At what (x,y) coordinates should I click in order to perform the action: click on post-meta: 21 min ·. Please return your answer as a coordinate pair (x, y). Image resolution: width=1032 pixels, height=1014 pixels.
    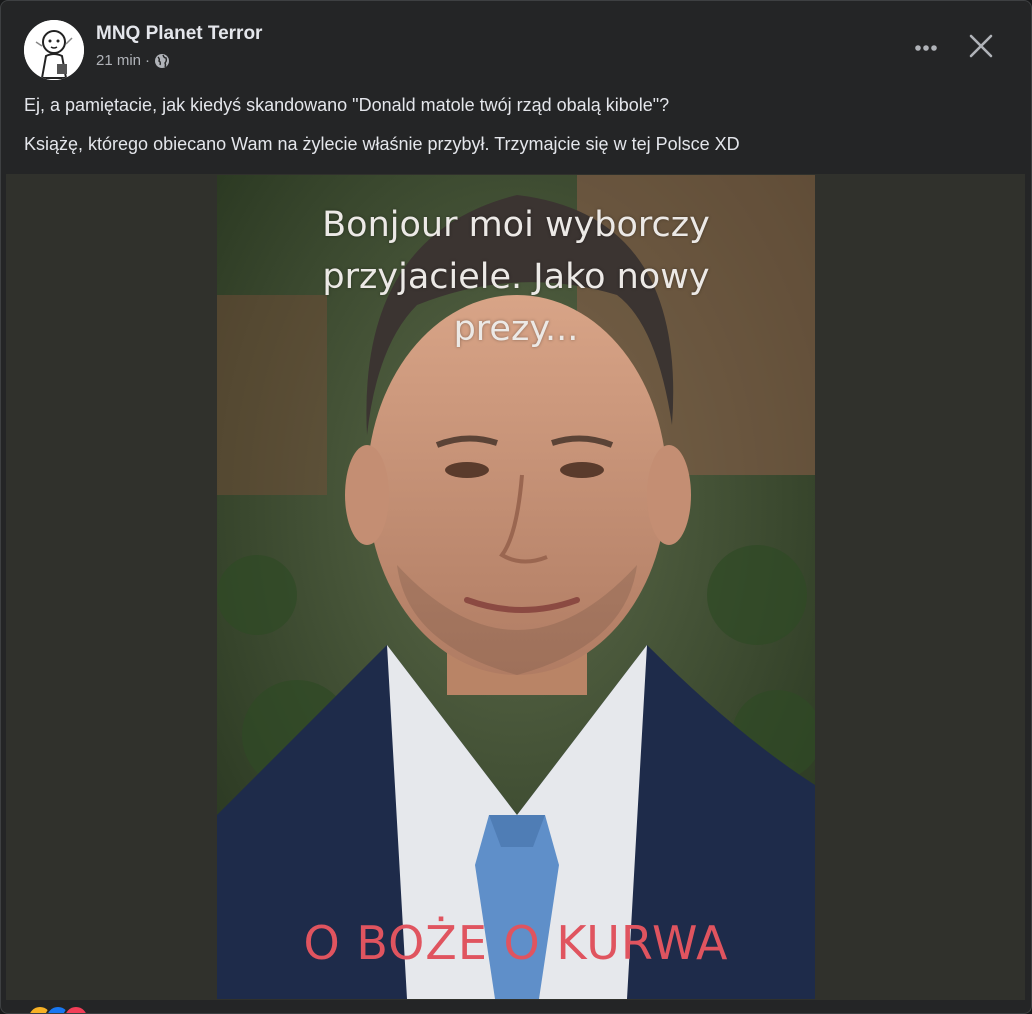
    Looking at the image, I should click on (133, 61).